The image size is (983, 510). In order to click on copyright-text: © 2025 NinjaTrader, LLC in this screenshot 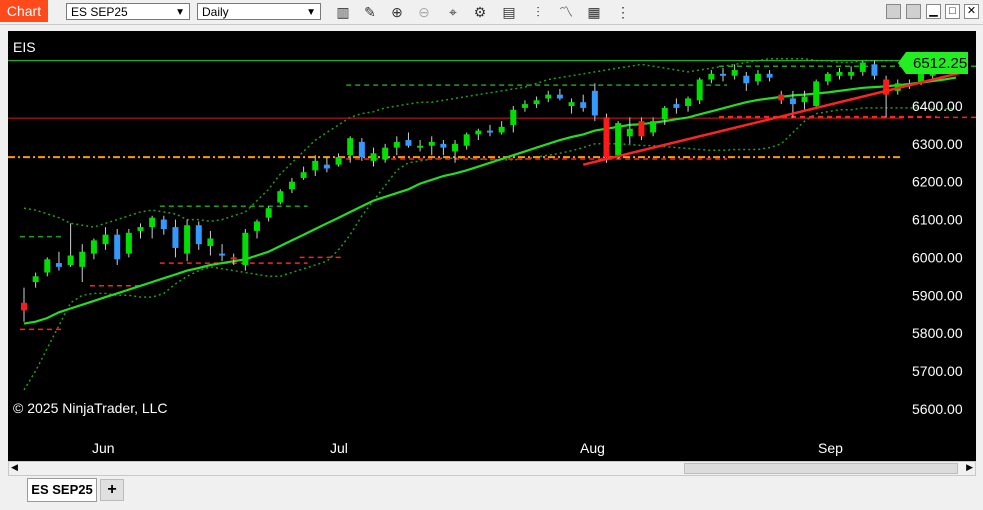, I will do `click(90, 408)`.